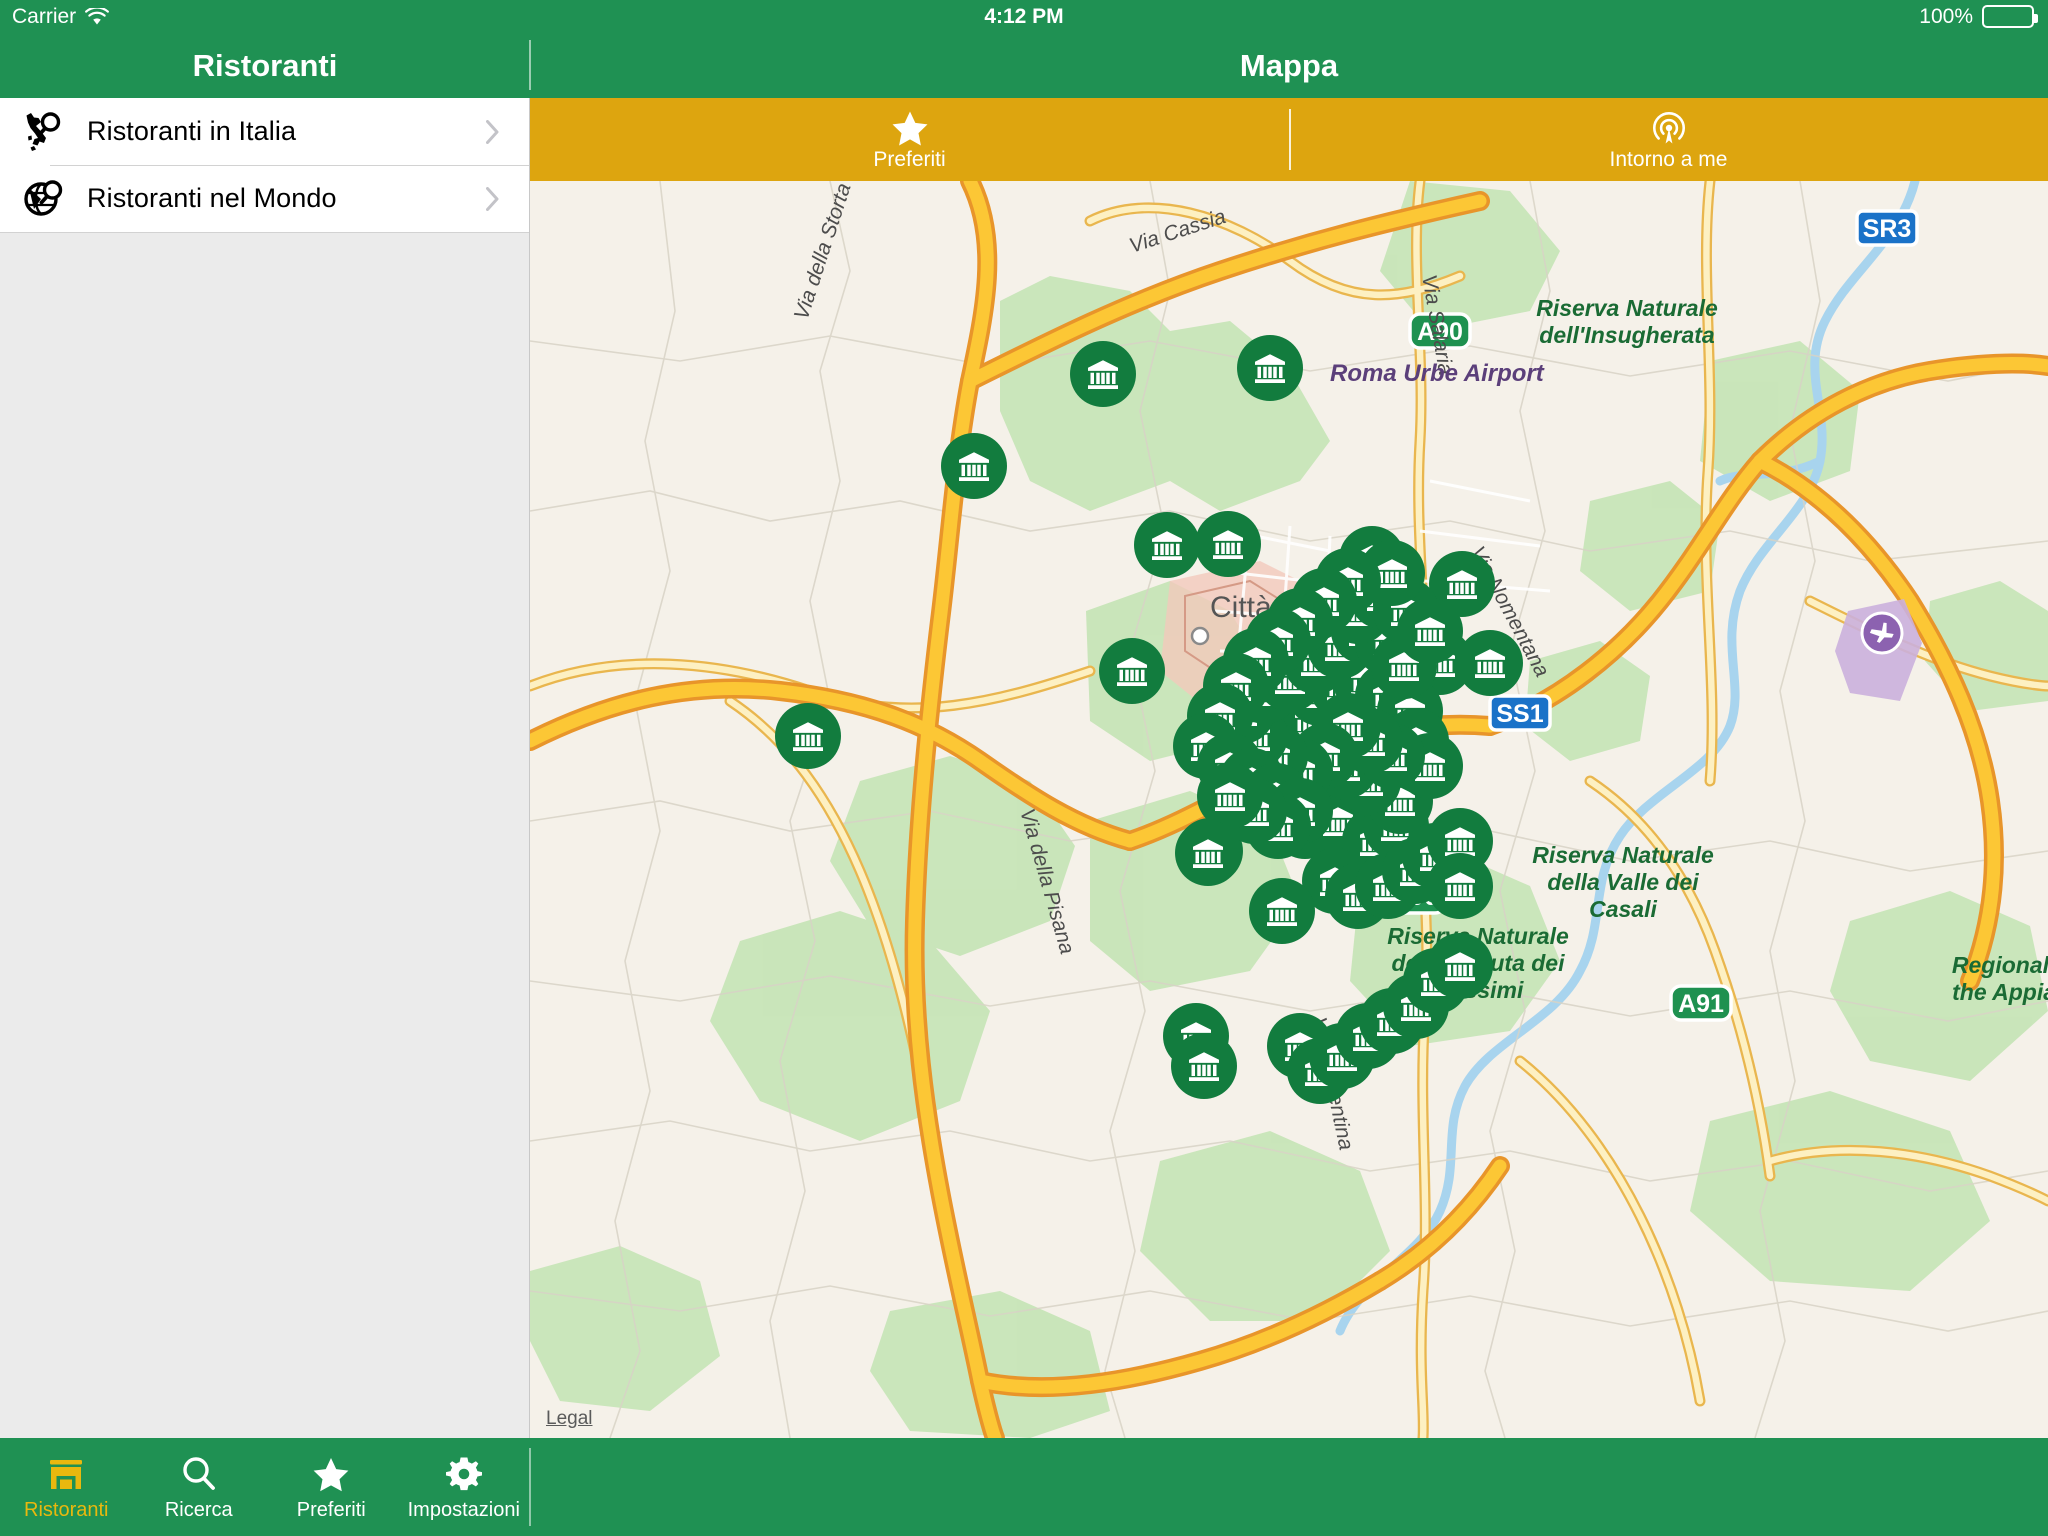 The height and width of the screenshot is (1536, 2048). What do you see at coordinates (1668, 127) in the screenshot?
I see `radar-icon` at bounding box center [1668, 127].